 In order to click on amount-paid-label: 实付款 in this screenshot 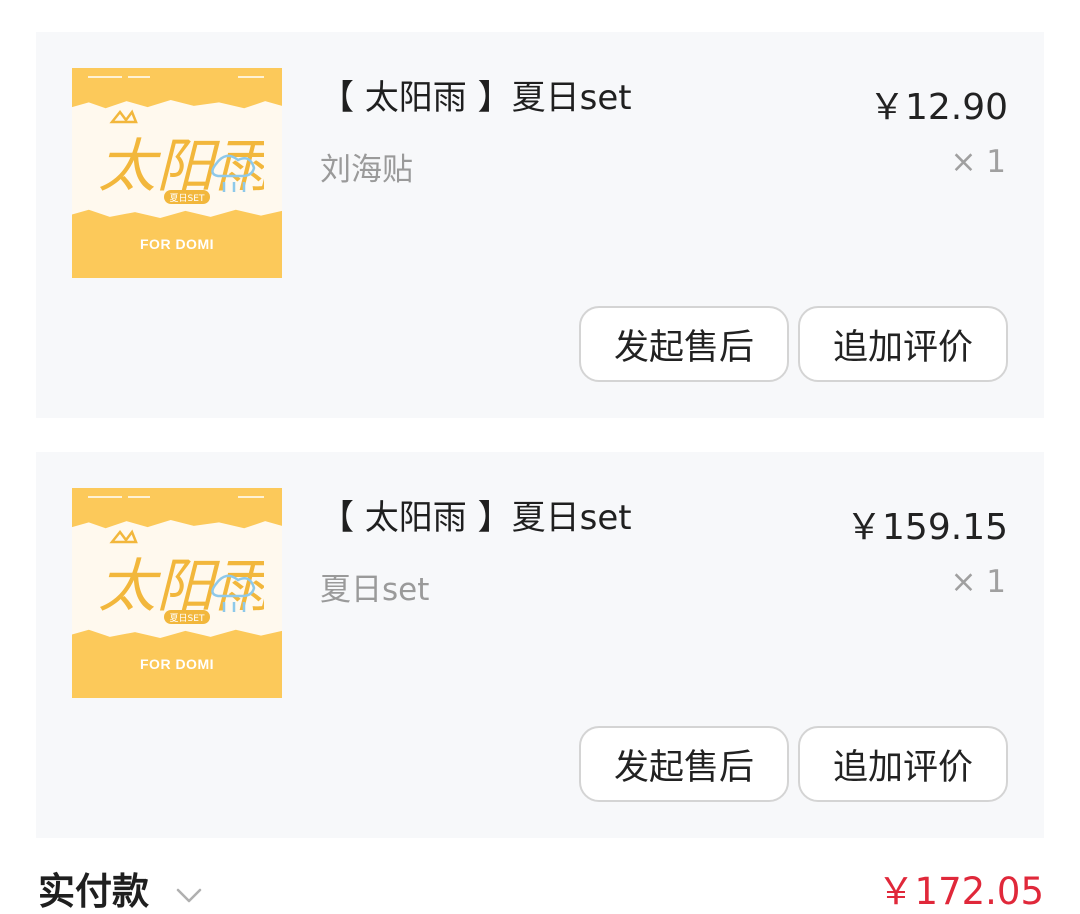, I will do `click(93, 891)`.